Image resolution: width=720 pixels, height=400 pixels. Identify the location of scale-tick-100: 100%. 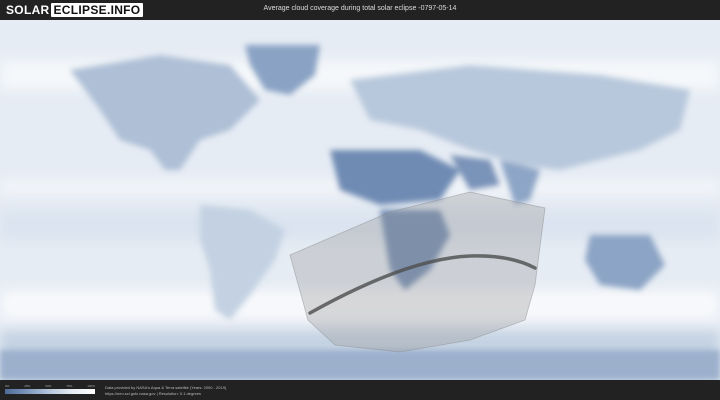
(91, 386).